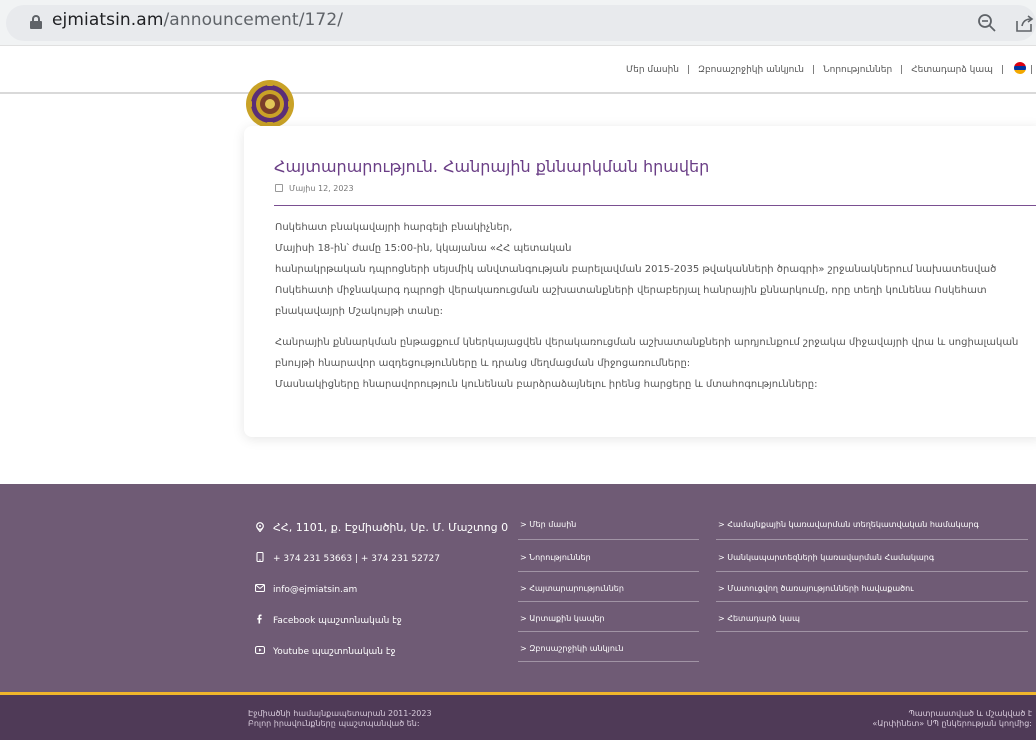  I want to click on footer-facebook-link: Facebook պաշտոնական էջ, so click(328, 620).